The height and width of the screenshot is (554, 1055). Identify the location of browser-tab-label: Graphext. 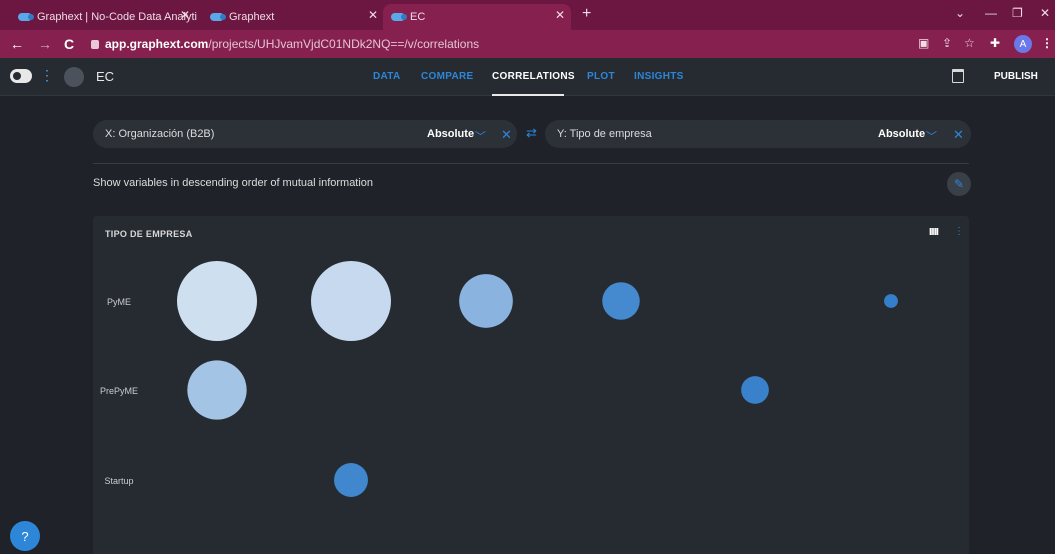
(252, 17).